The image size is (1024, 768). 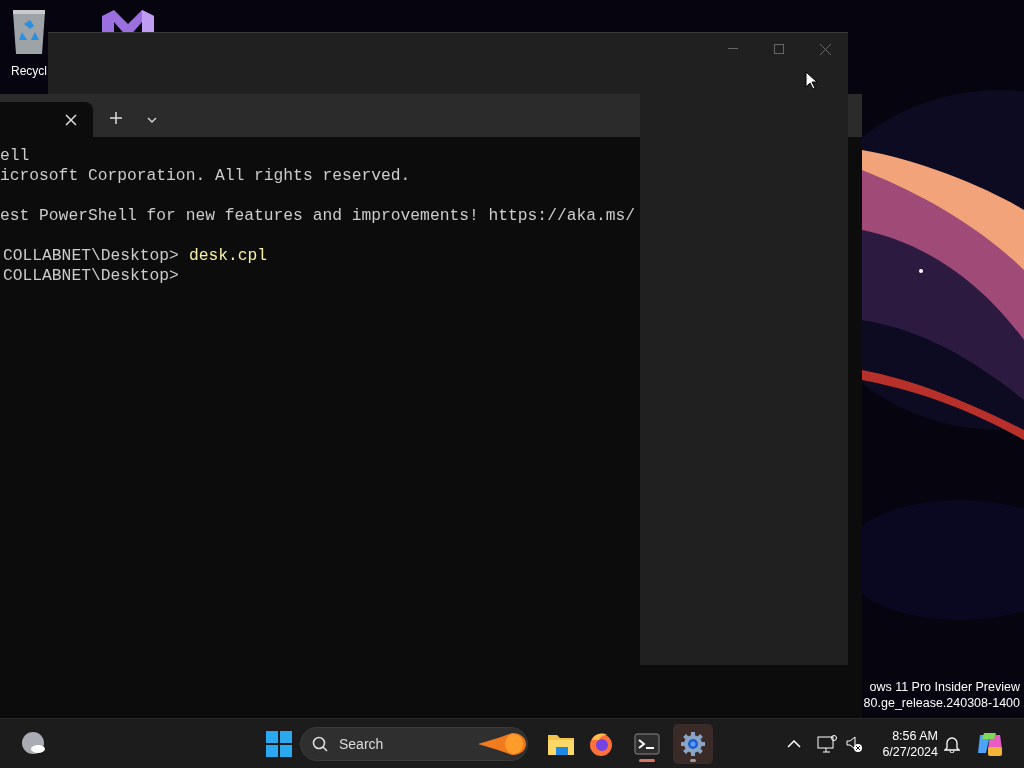 What do you see at coordinates (29, 31) in the screenshot?
I see `recycle-bin-icon` at bounding box center [29, 31].